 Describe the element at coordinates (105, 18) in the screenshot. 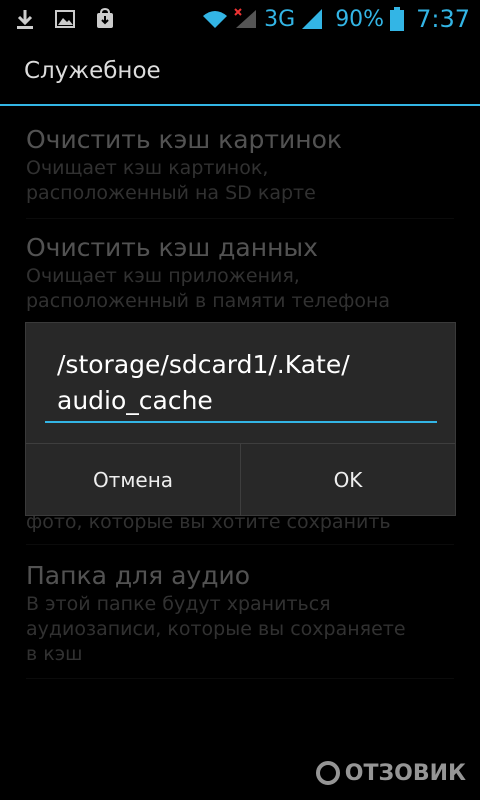

I see `store-icon` at that location.